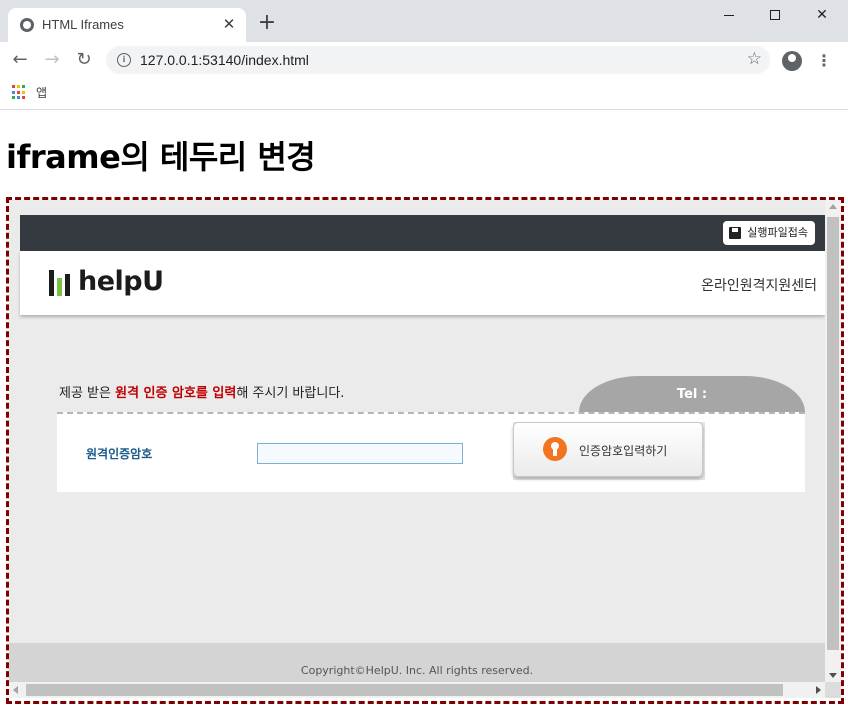 This screenshot has height=711, width=848. Describe the element at coordinates (176, 393) in the screenshot. I see `instruction-highlight: 원격 인증 암호를 입력` at that location.